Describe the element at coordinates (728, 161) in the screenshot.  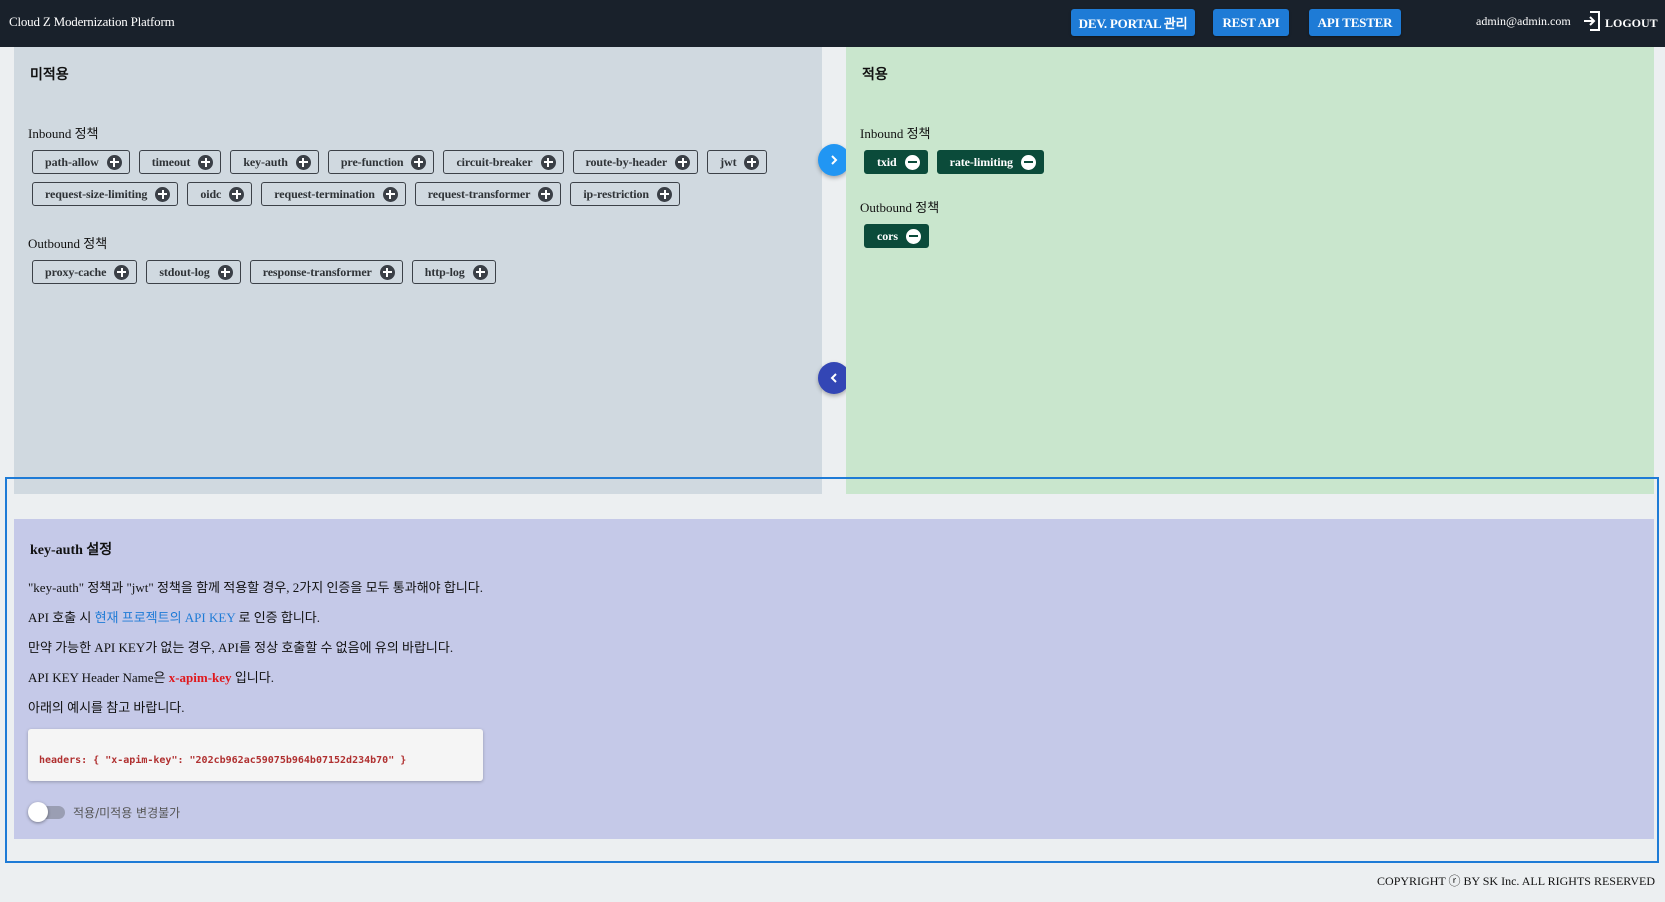
I see `policy-chip-label: jwt` at that location.